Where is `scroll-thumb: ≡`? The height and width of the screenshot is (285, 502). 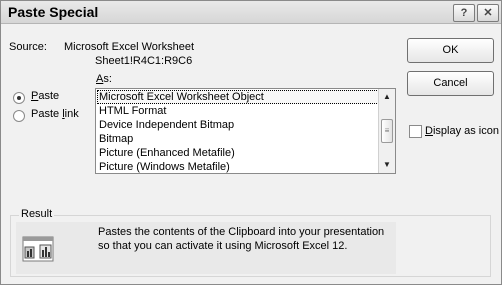 scroll-thumb: ≡ is located at coordinates (387, 131).